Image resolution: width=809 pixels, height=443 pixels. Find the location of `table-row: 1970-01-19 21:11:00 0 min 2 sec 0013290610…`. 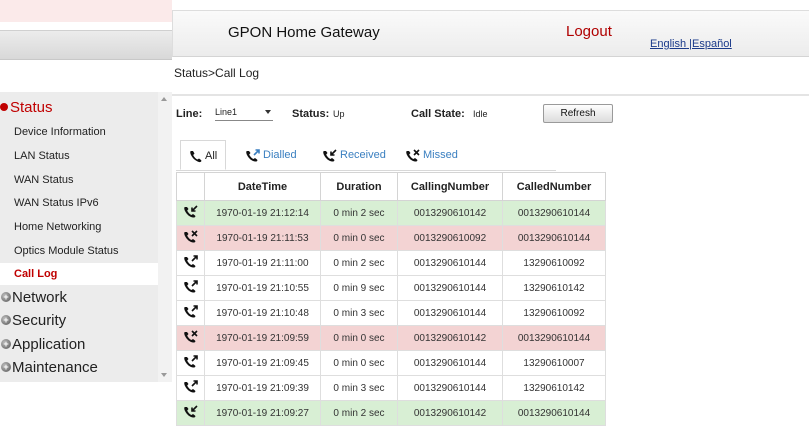

table-row: 1970-01-19 21:11:00 0 min 2 sec 0013290610… is located at coordinates (391, 263).